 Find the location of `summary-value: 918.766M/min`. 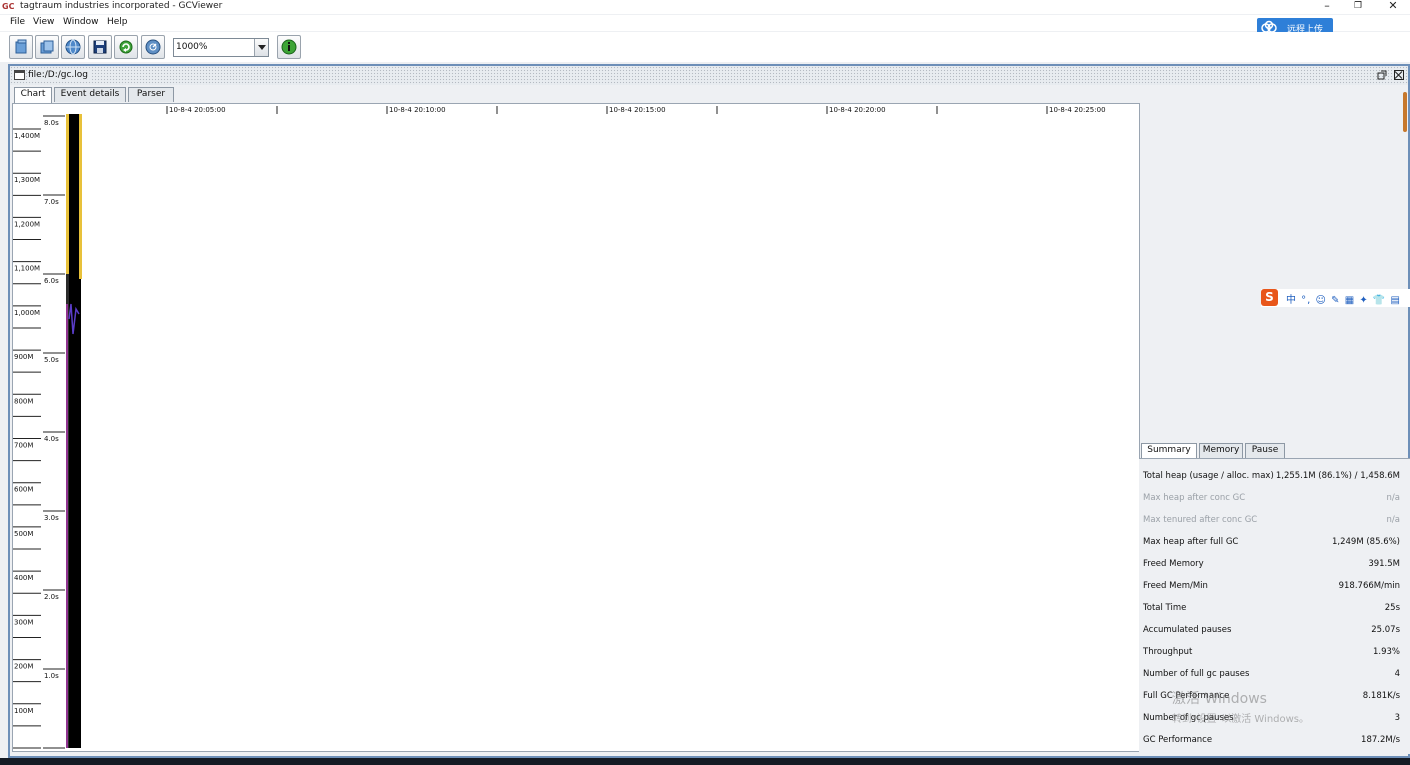

summary-value: 918.766M/min is located at coordinates (1369, 586).